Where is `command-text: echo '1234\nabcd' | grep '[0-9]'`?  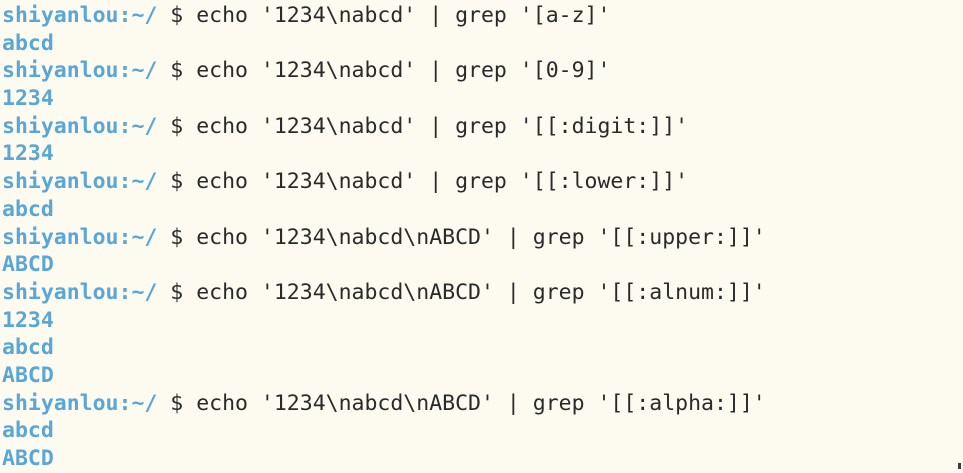 command-text: echo '1234\nabcd' | grep '[0-9]' is located at coordinates (403, 71).